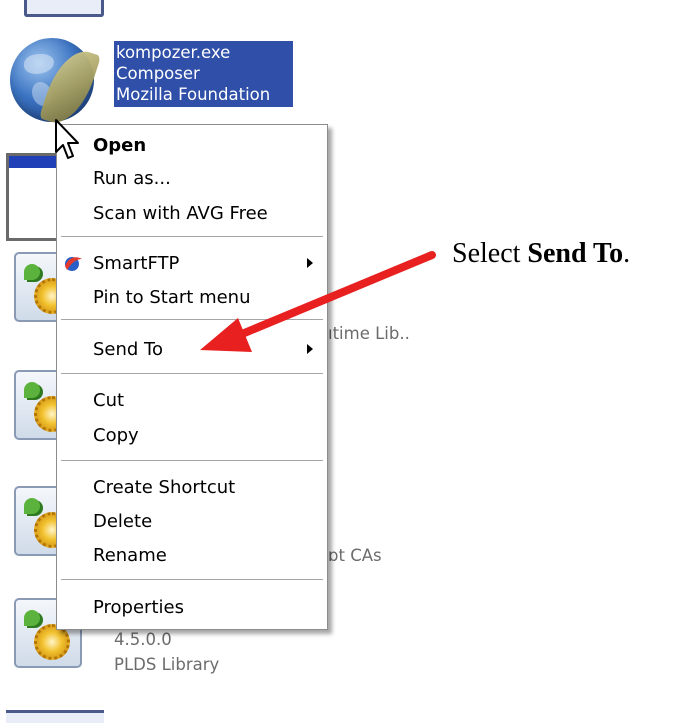 The height and width of the screenshot is (723, 694). I want to click on menu-item-scan-label: Scan with AVG Free, so click(180, 213).